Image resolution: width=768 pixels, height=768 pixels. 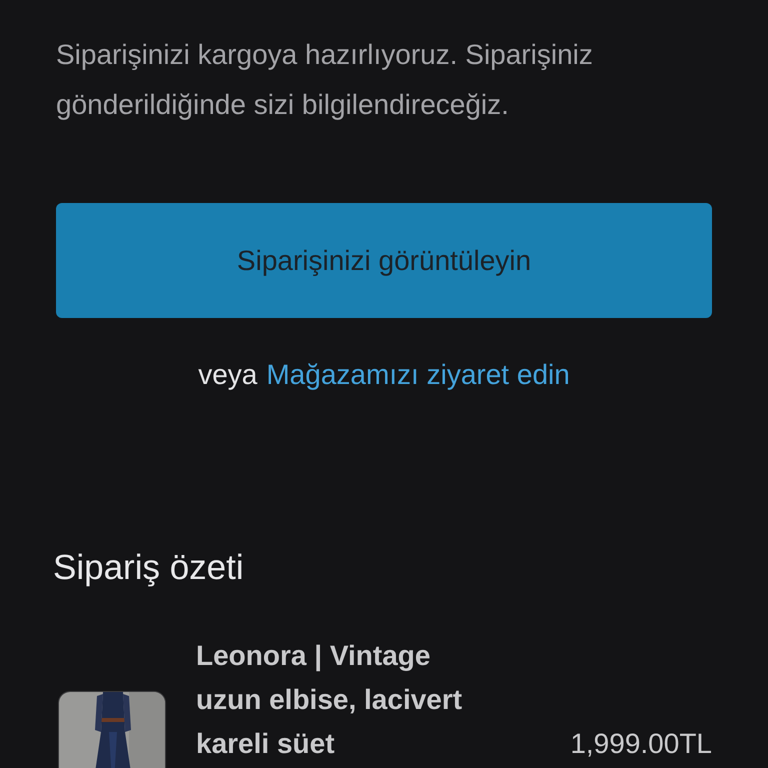 What do you see at coordinates (149, 568) in the screenshot?
I see `order-summary-title: Sipariş özeti` at bounding box center [149, 568].